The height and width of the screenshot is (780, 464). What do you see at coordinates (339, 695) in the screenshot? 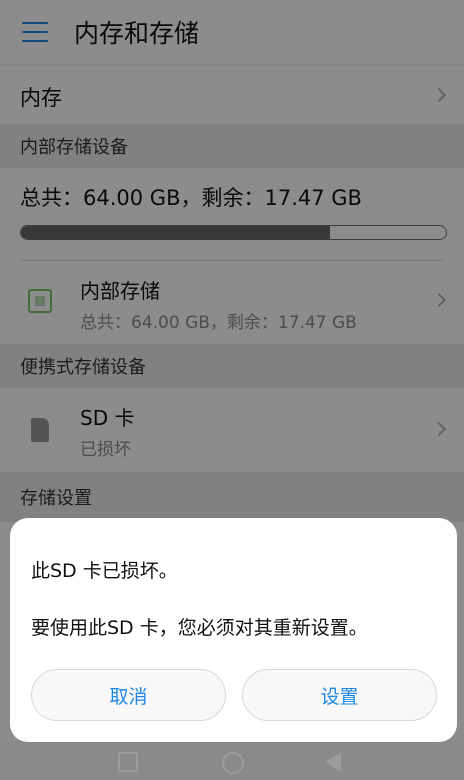
I see `setup-button: 设置` at bounding box center [339, 695].